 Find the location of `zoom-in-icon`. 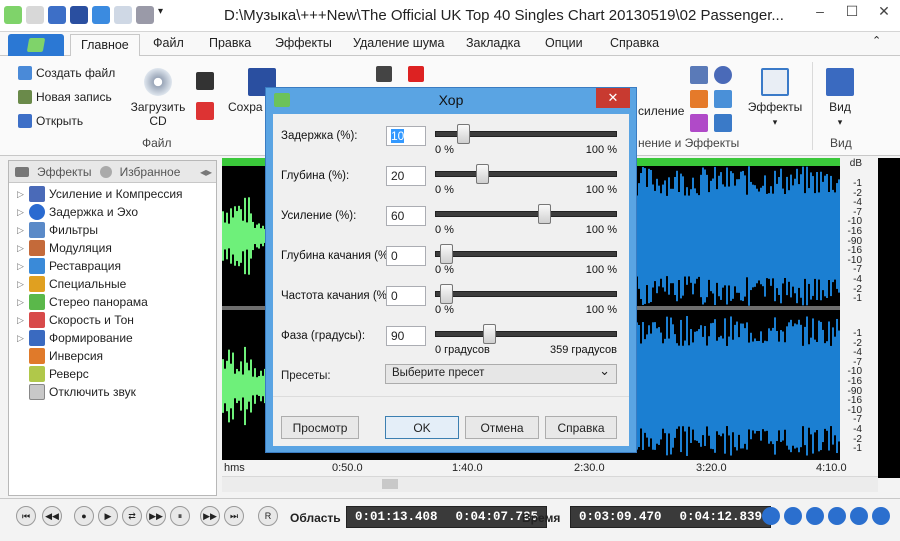

zoom-in-icon is located at coordinates (771, 516).